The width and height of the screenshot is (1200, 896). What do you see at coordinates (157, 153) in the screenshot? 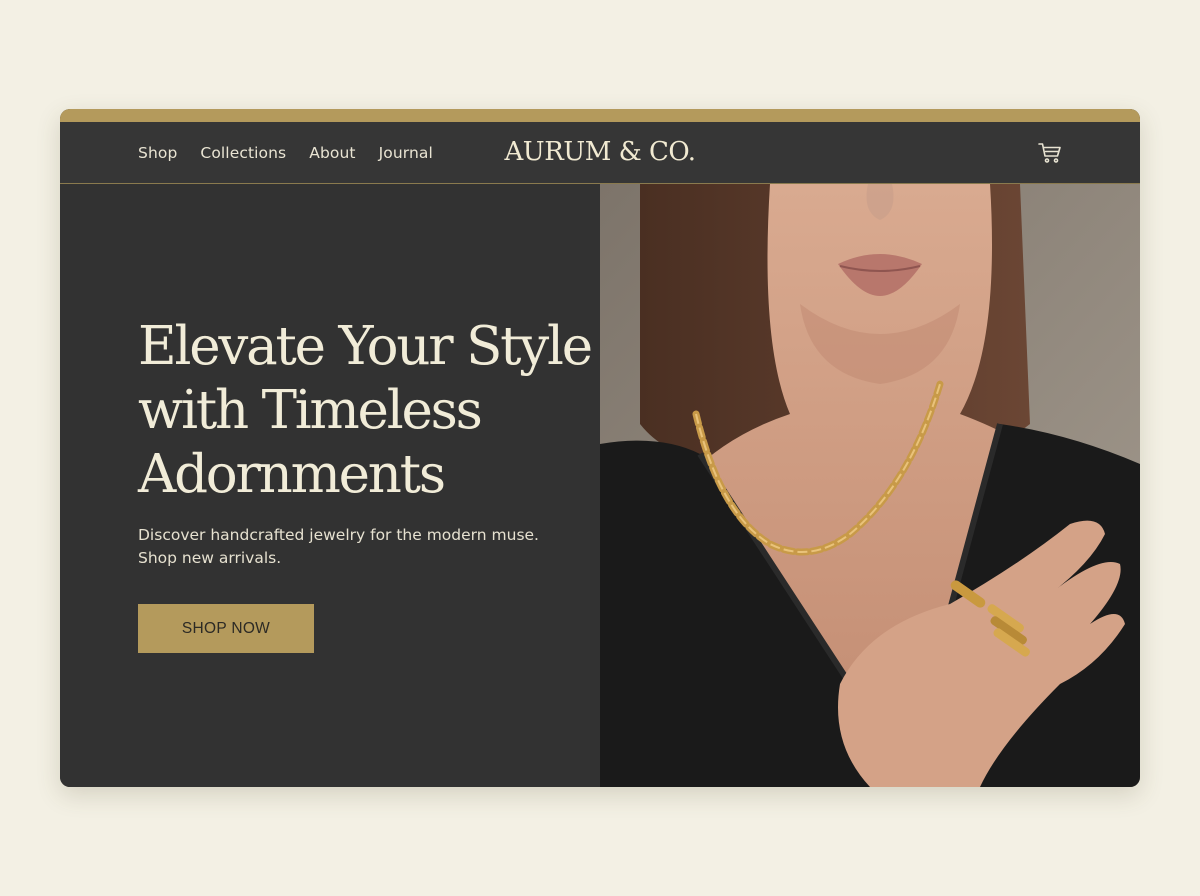
I see `nav-link-shop: Shop` at bounding box center [157, 153].